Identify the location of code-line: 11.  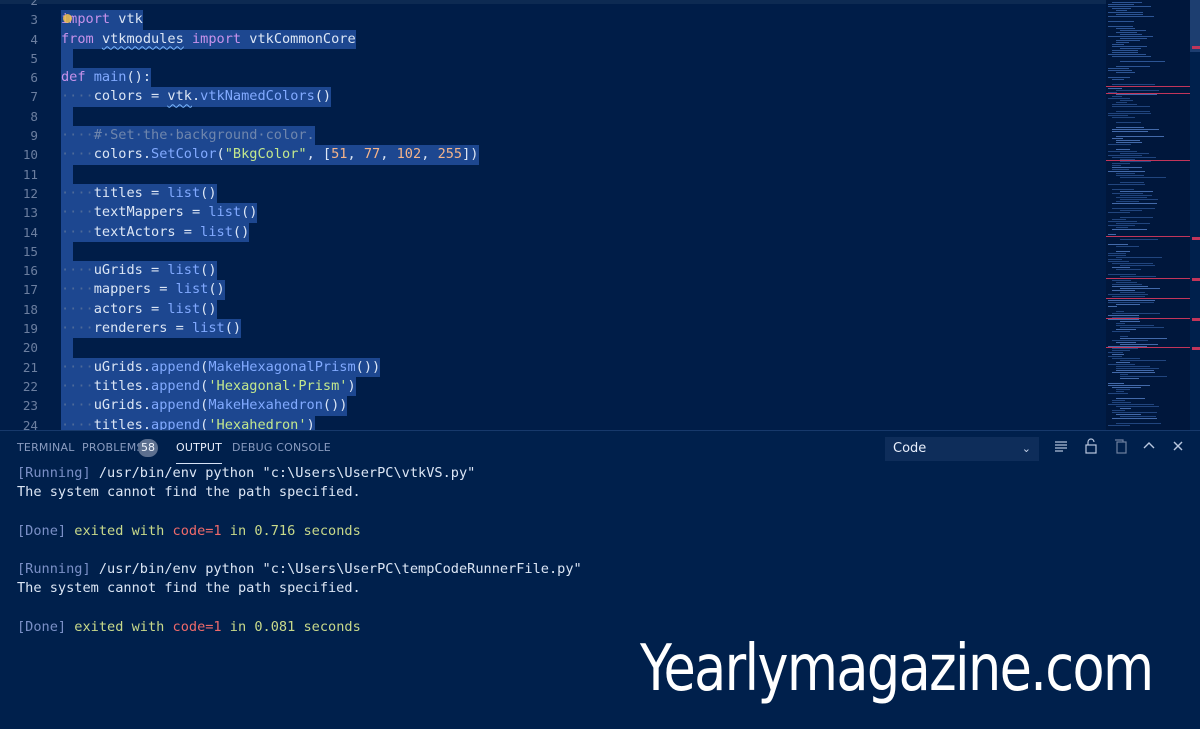
(550, 174).